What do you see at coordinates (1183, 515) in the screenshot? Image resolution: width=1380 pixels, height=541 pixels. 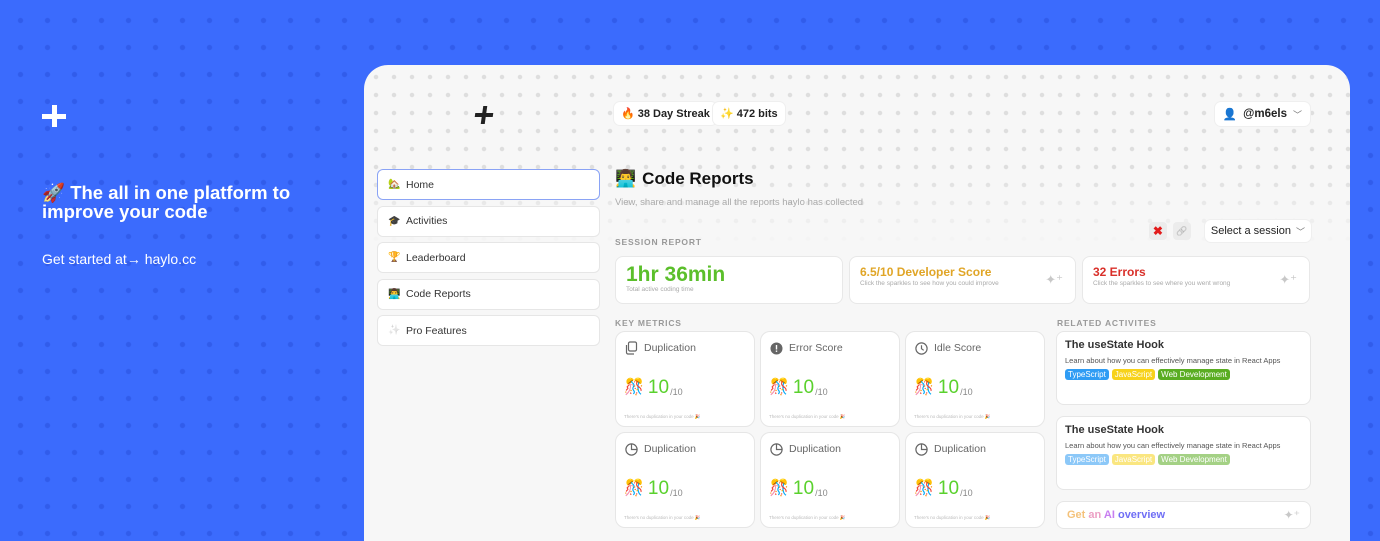 I see `ai-overview-button: Get an AI overview ✦⁺` at bounding box center [1183, 515].